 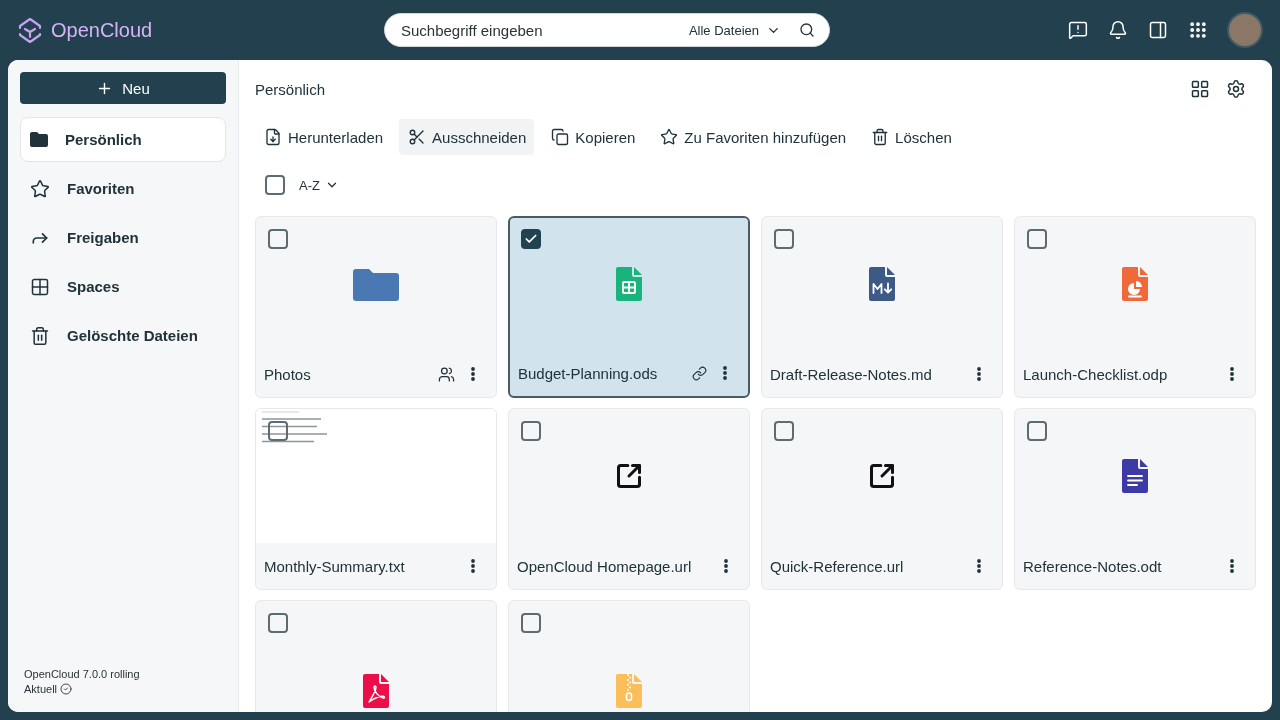 What do you see at coordinates (1200, 89) in the screenshot?
I see `grid-view-icon` at bounding box center [1200, 89].